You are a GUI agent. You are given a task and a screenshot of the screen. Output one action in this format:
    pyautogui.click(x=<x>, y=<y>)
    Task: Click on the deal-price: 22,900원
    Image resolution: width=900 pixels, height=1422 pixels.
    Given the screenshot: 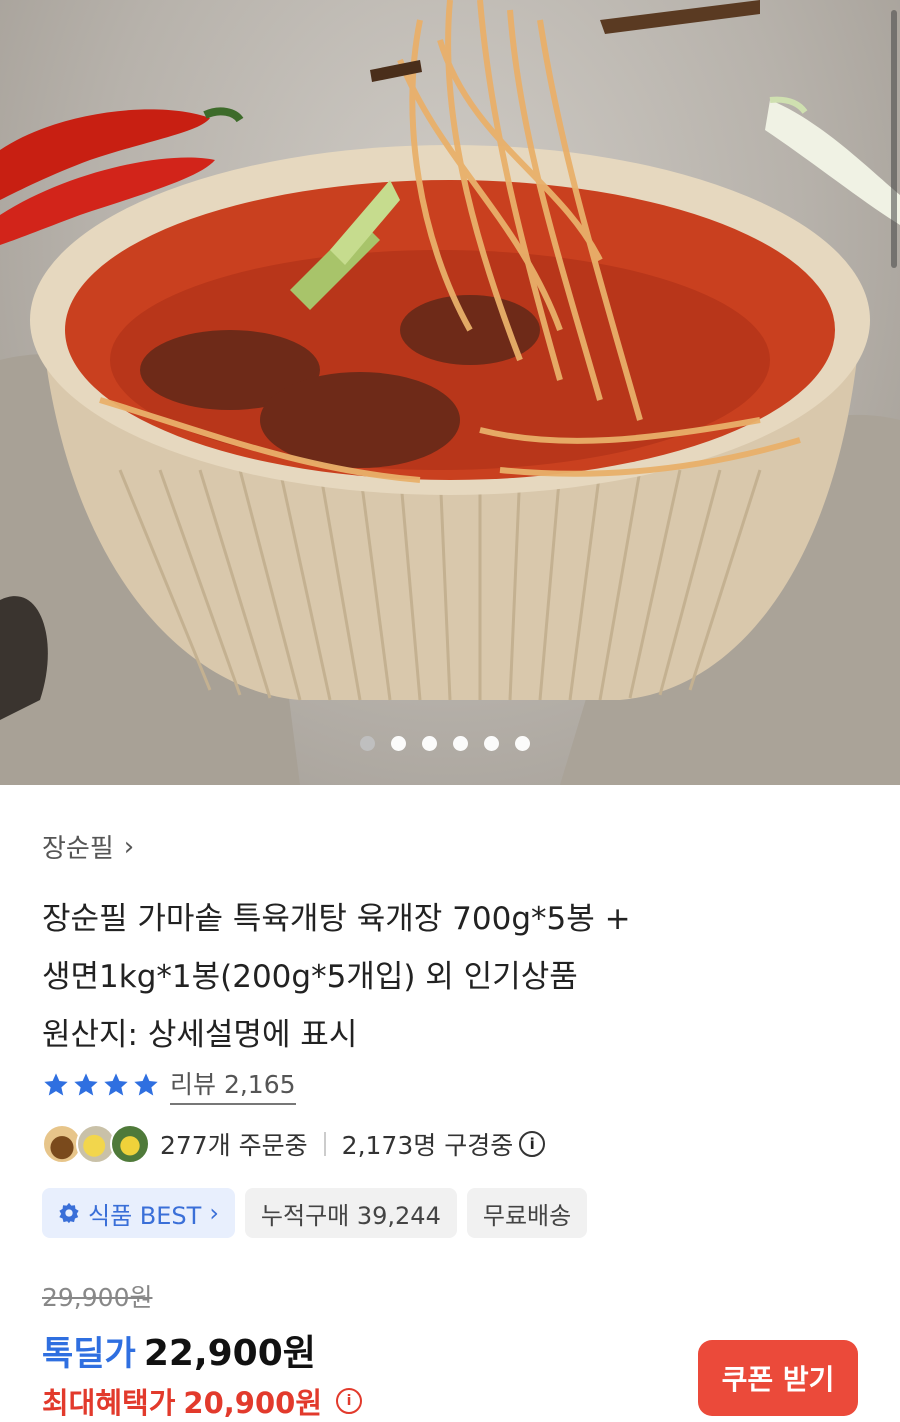 What is the action you would take?
    pyautogui.click(x=229, y=1353)
    